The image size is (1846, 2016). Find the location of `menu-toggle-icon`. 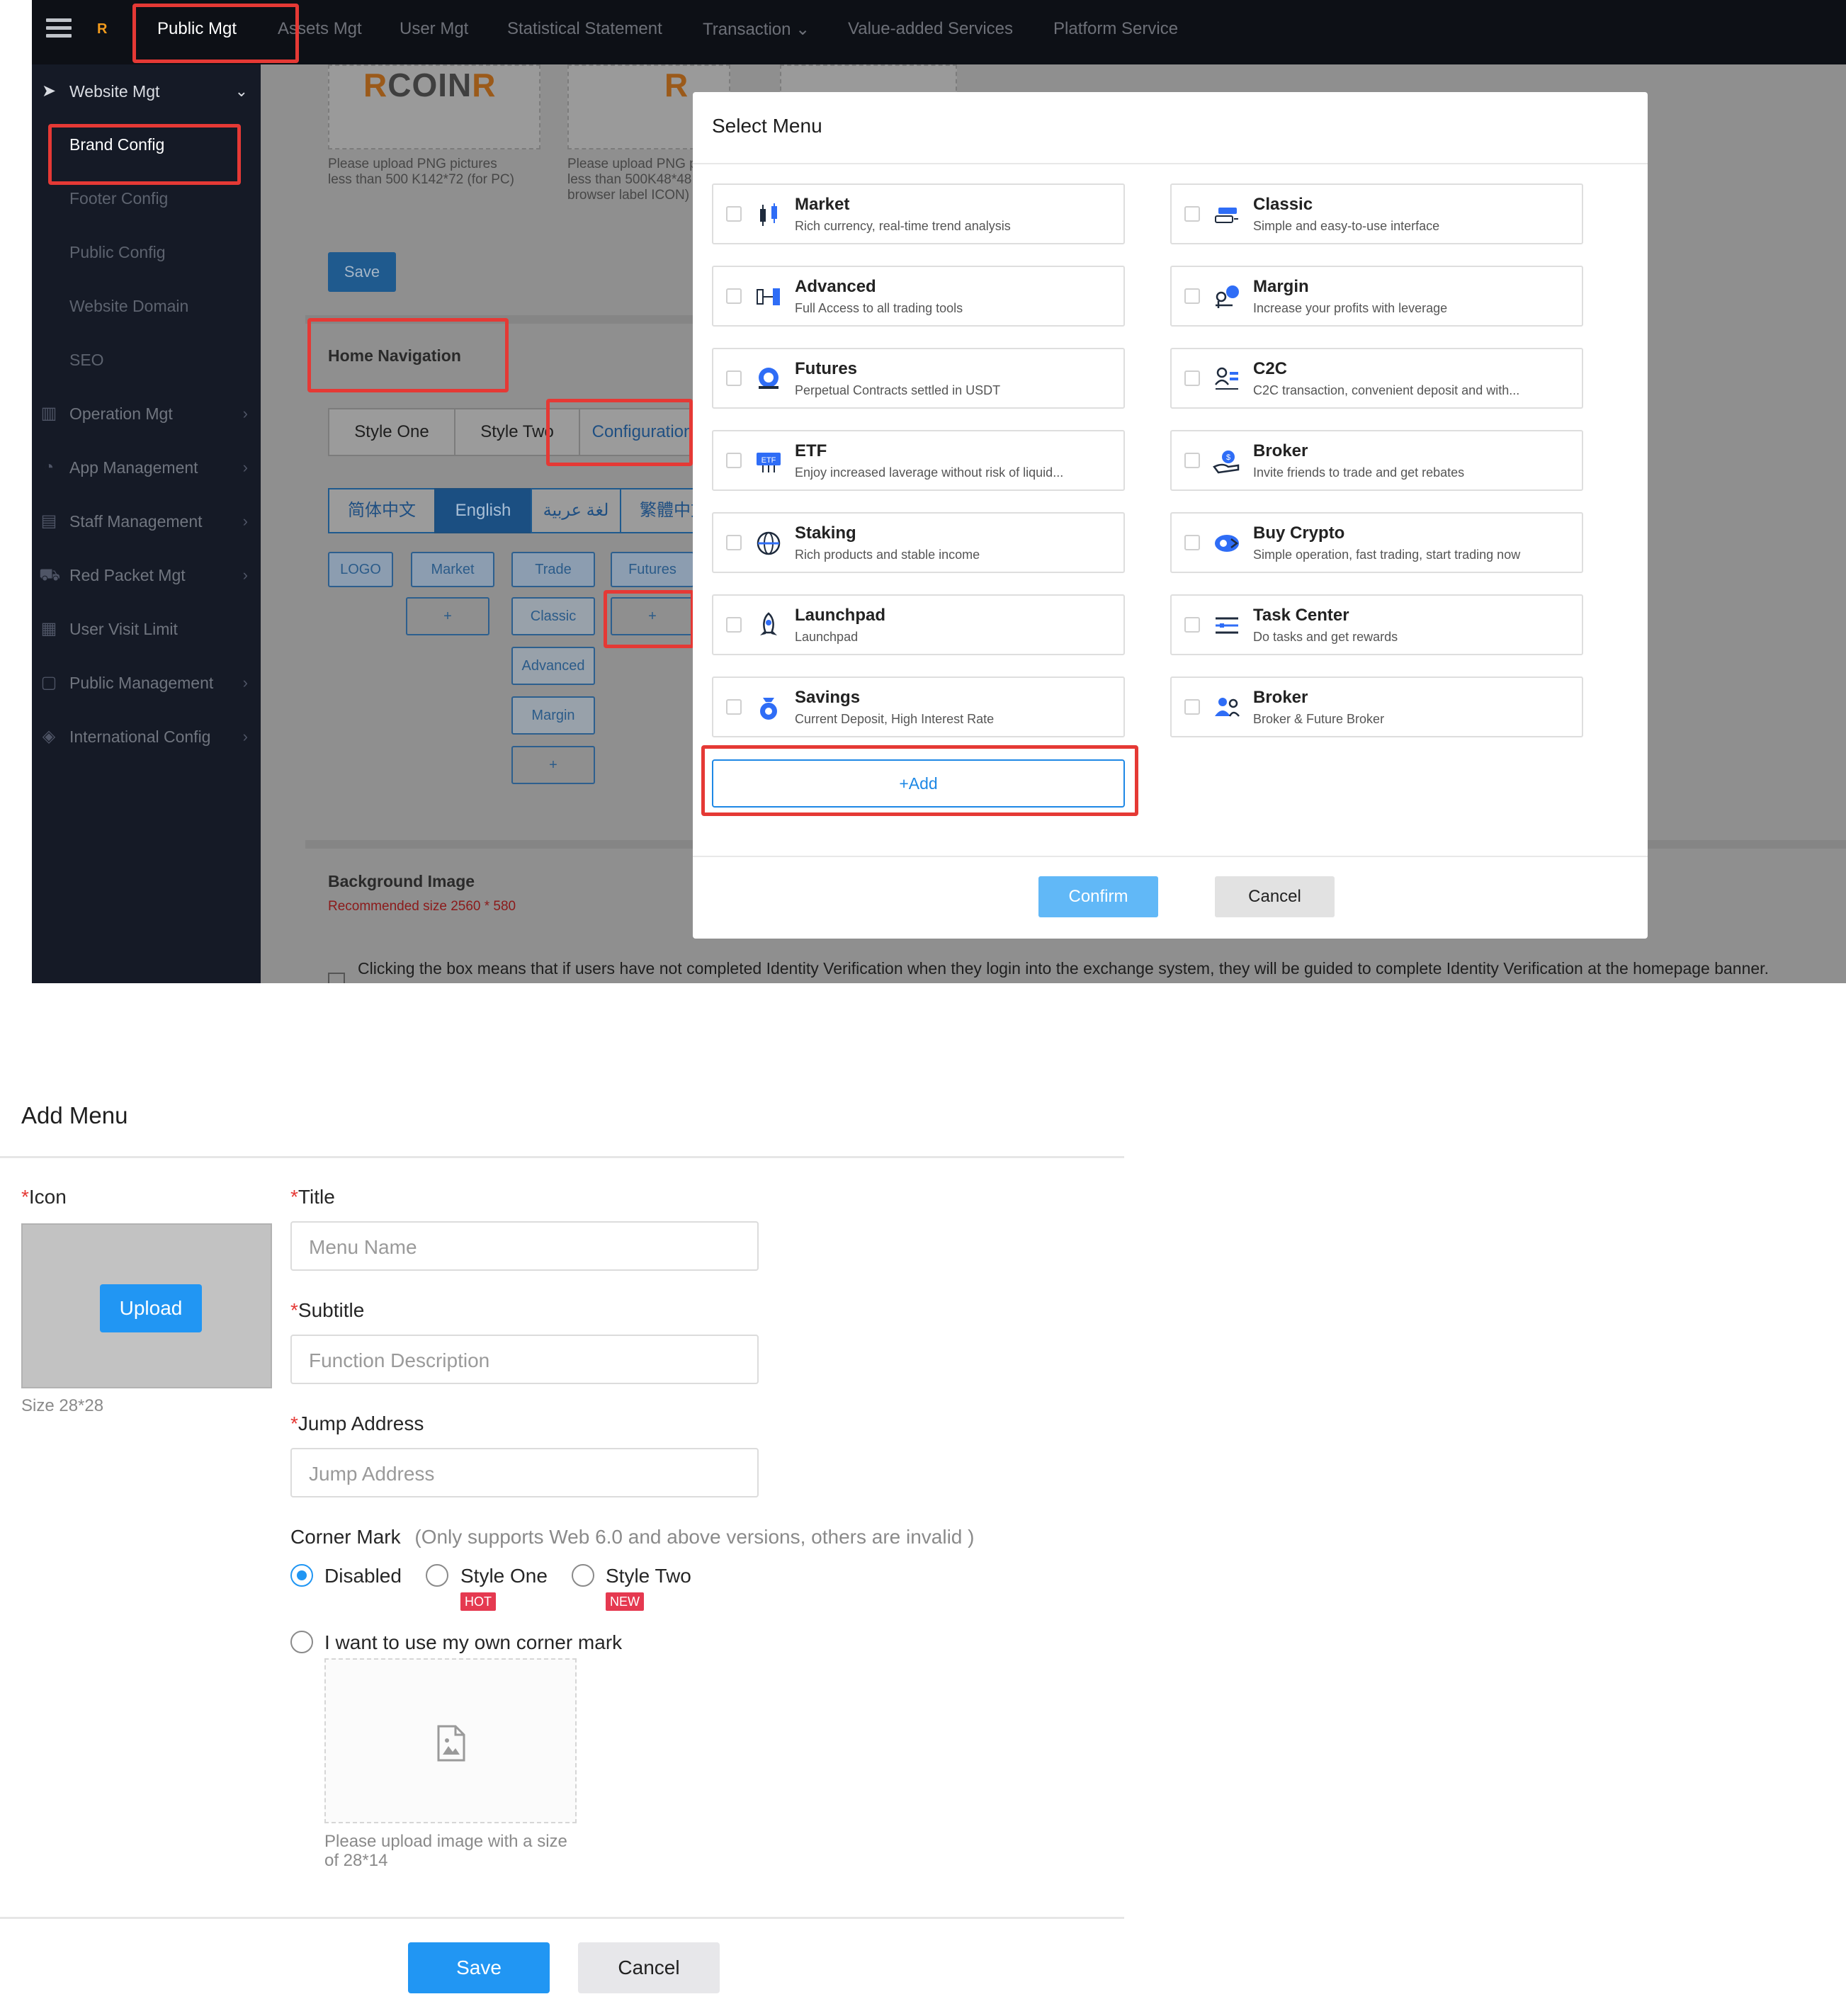

menu-toggle-icon is located at coordinates (59, 29).